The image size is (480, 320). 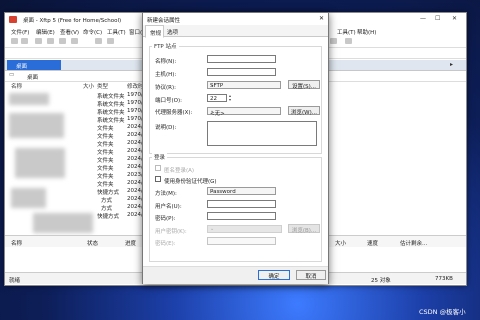 What do you see at coordinates (74, 41) in the screenshot?
I see `forward-icon` at bounding box center [74, 41].